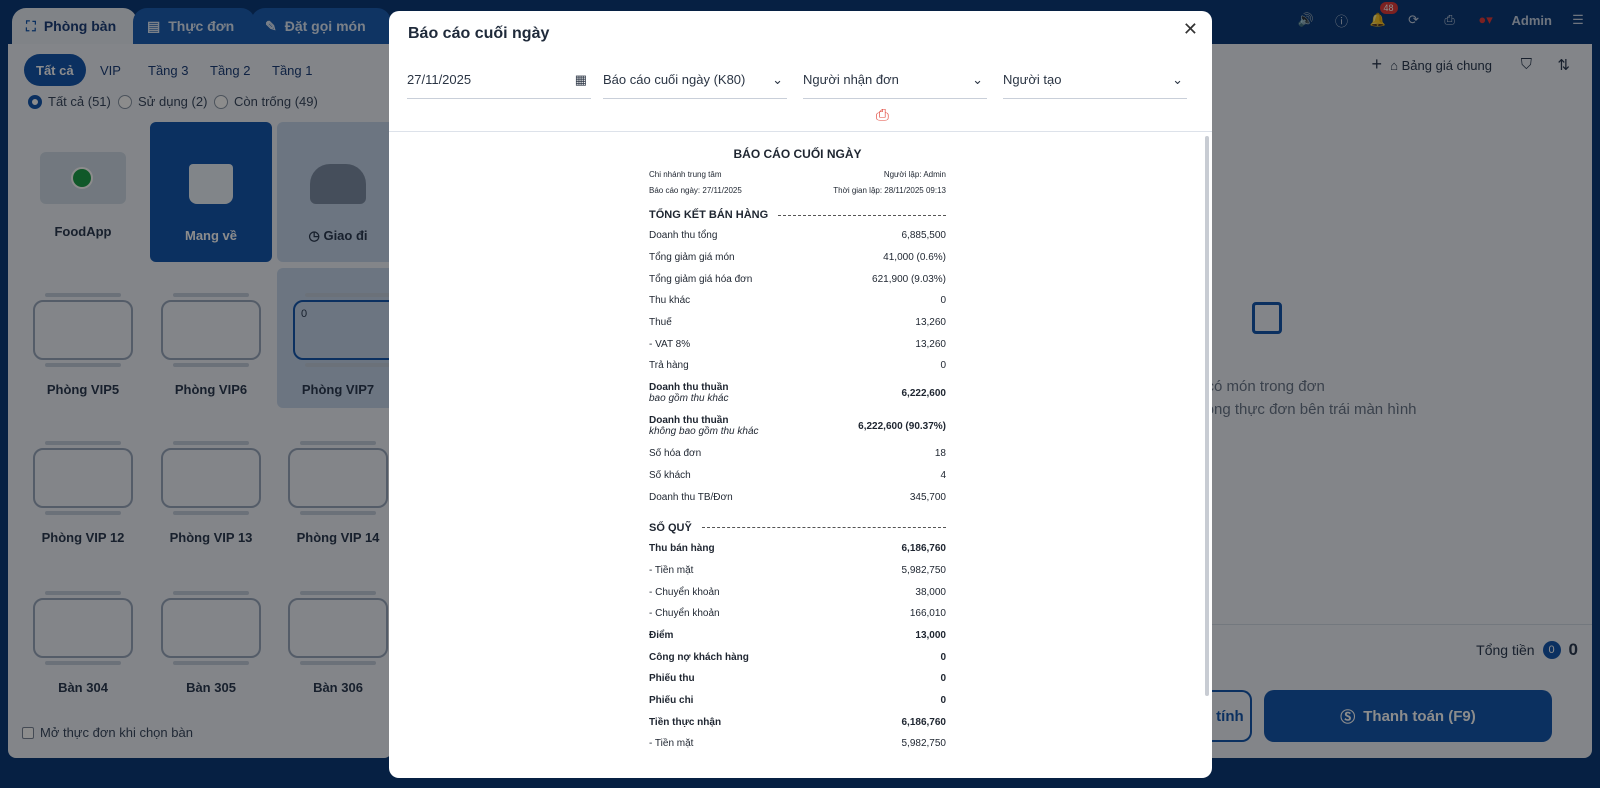 This screenshot has width=1600, height=788. What do you see at coordinates (882, 116) in the screenshot?
I see `print-icon: ⎙` at bounding box center [882, 116].